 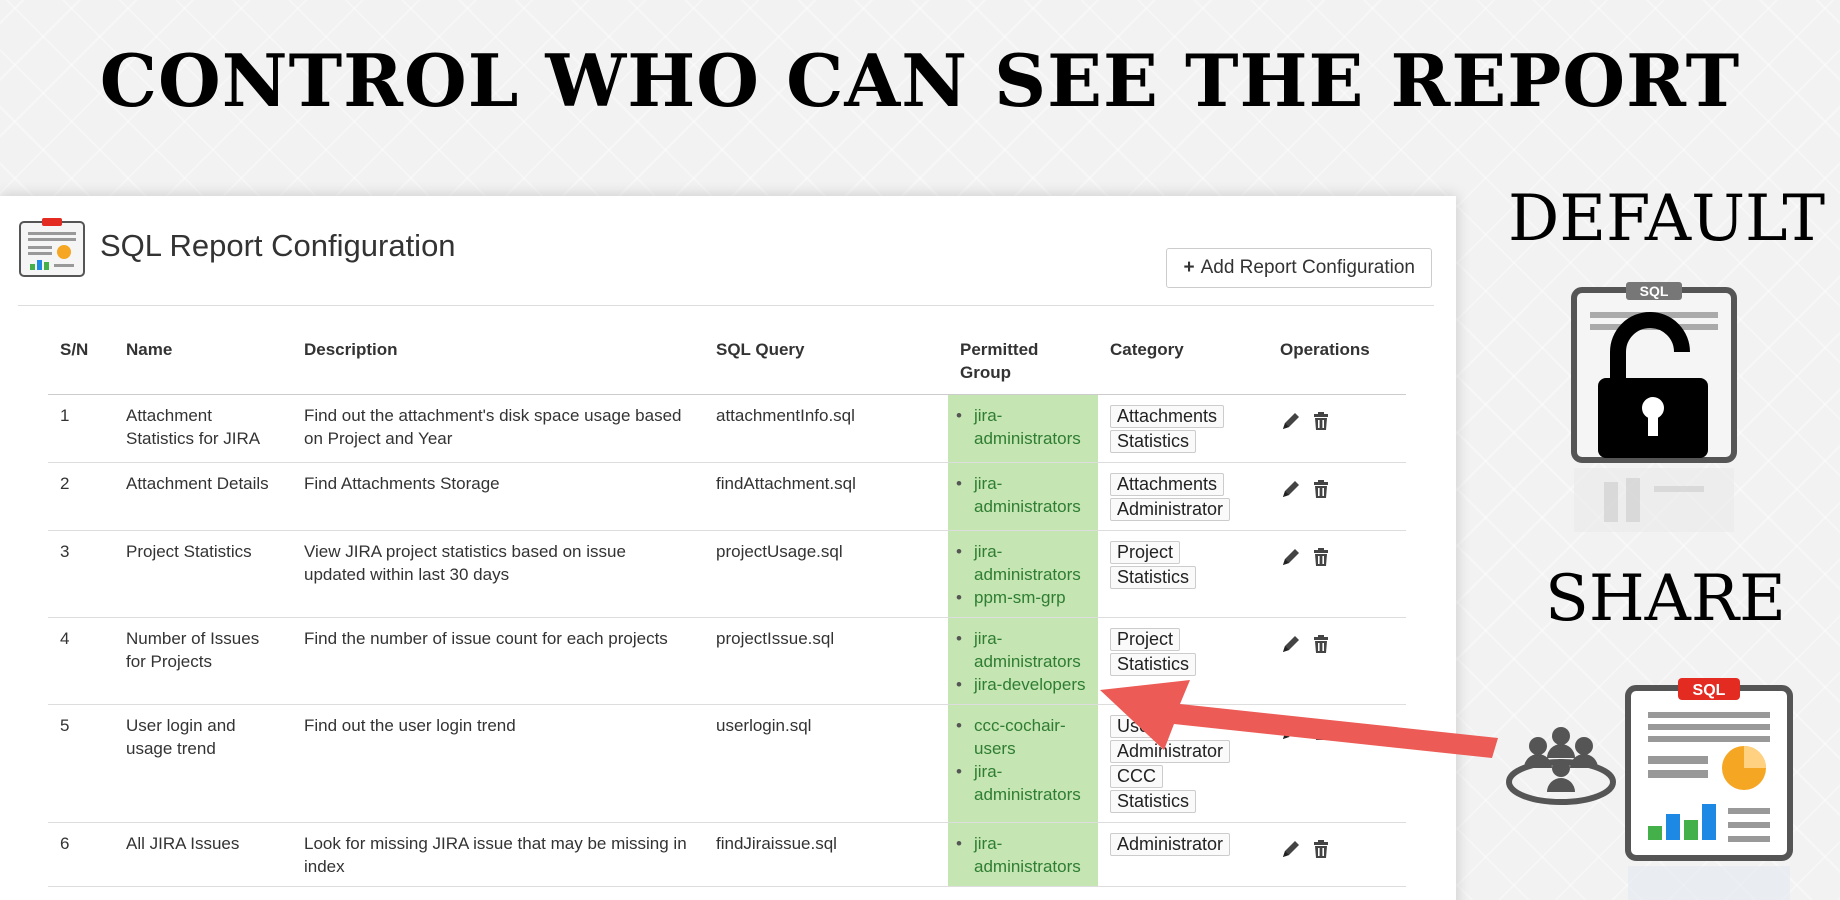 I want to click on add-report-configuration-button: + Add Report Configuration, so click(x=1299, y=268).